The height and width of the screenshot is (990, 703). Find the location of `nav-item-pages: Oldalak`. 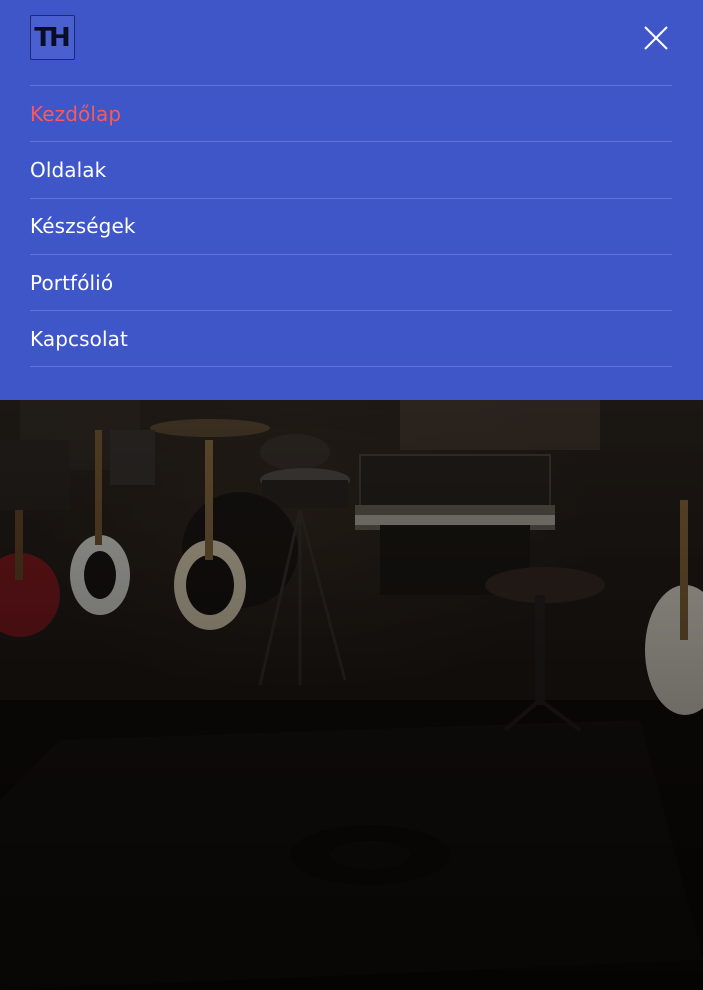

nav-item-pages: Oldalak is located at coordinates (351, 170).